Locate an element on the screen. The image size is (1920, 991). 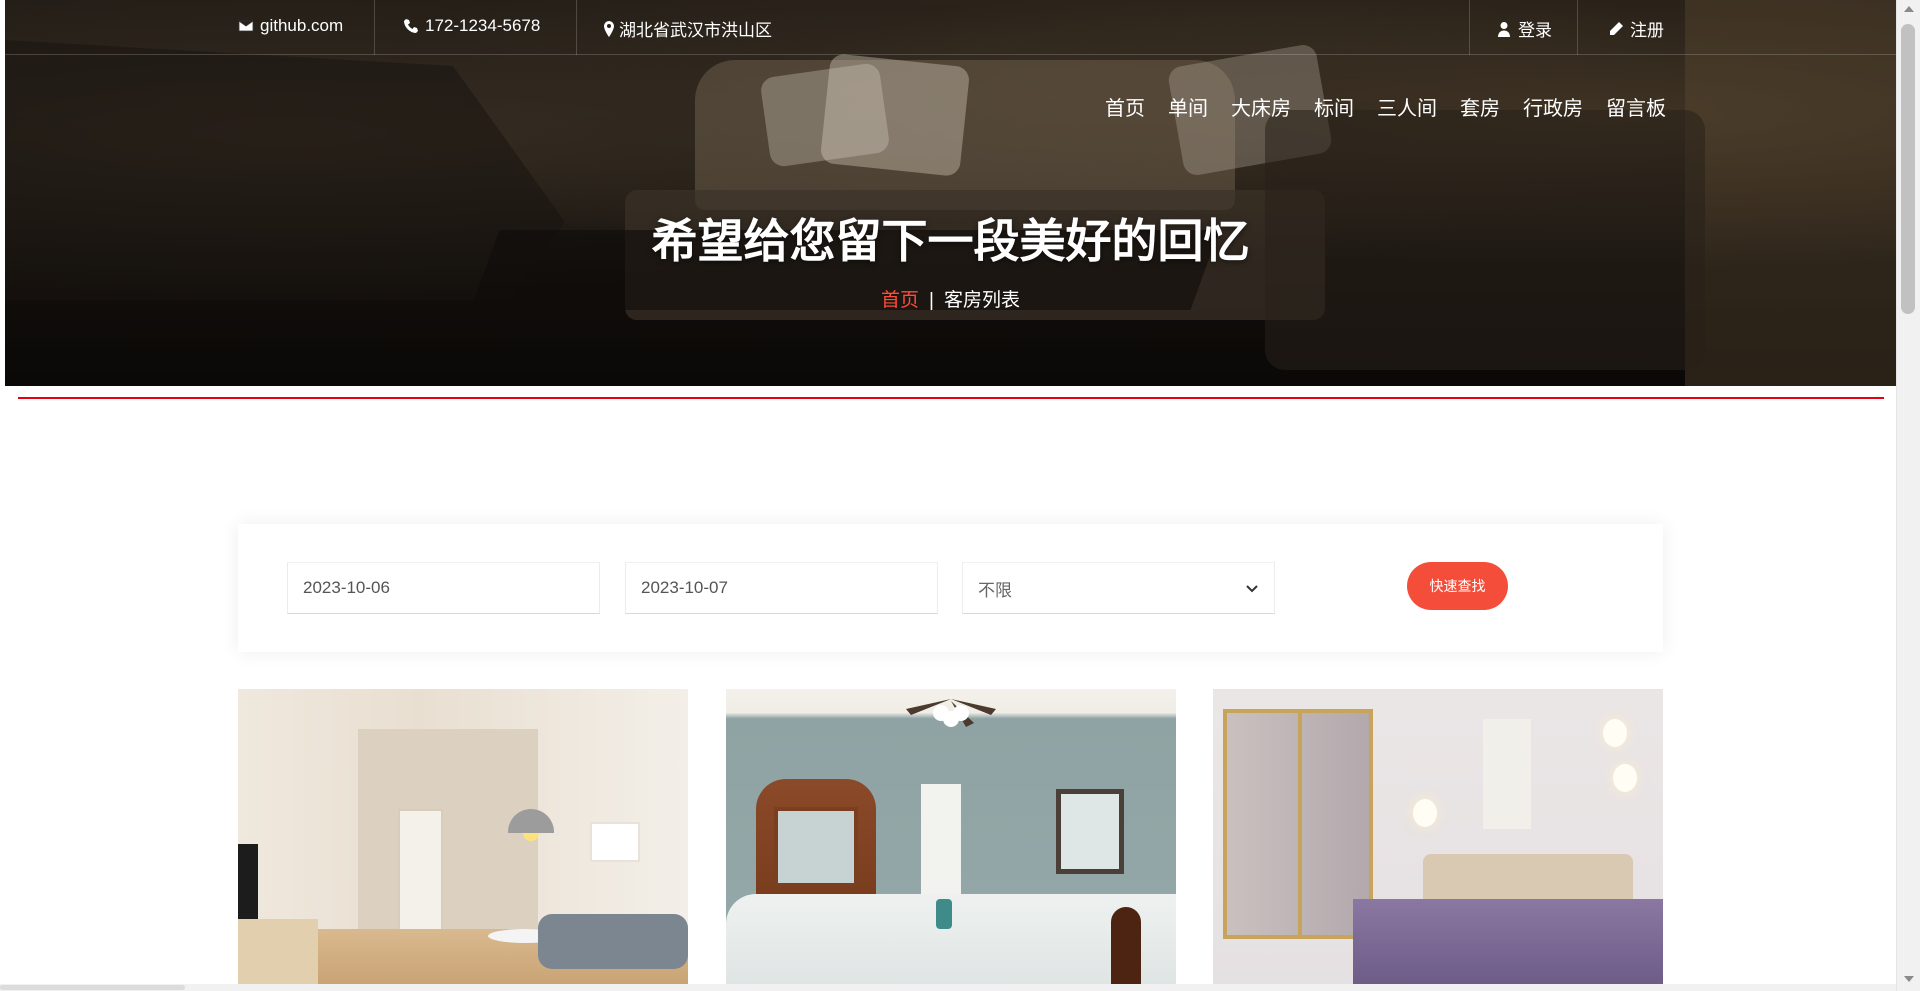
checkin-date-input: 2023-10-06 is located at coordinates (443, 588).